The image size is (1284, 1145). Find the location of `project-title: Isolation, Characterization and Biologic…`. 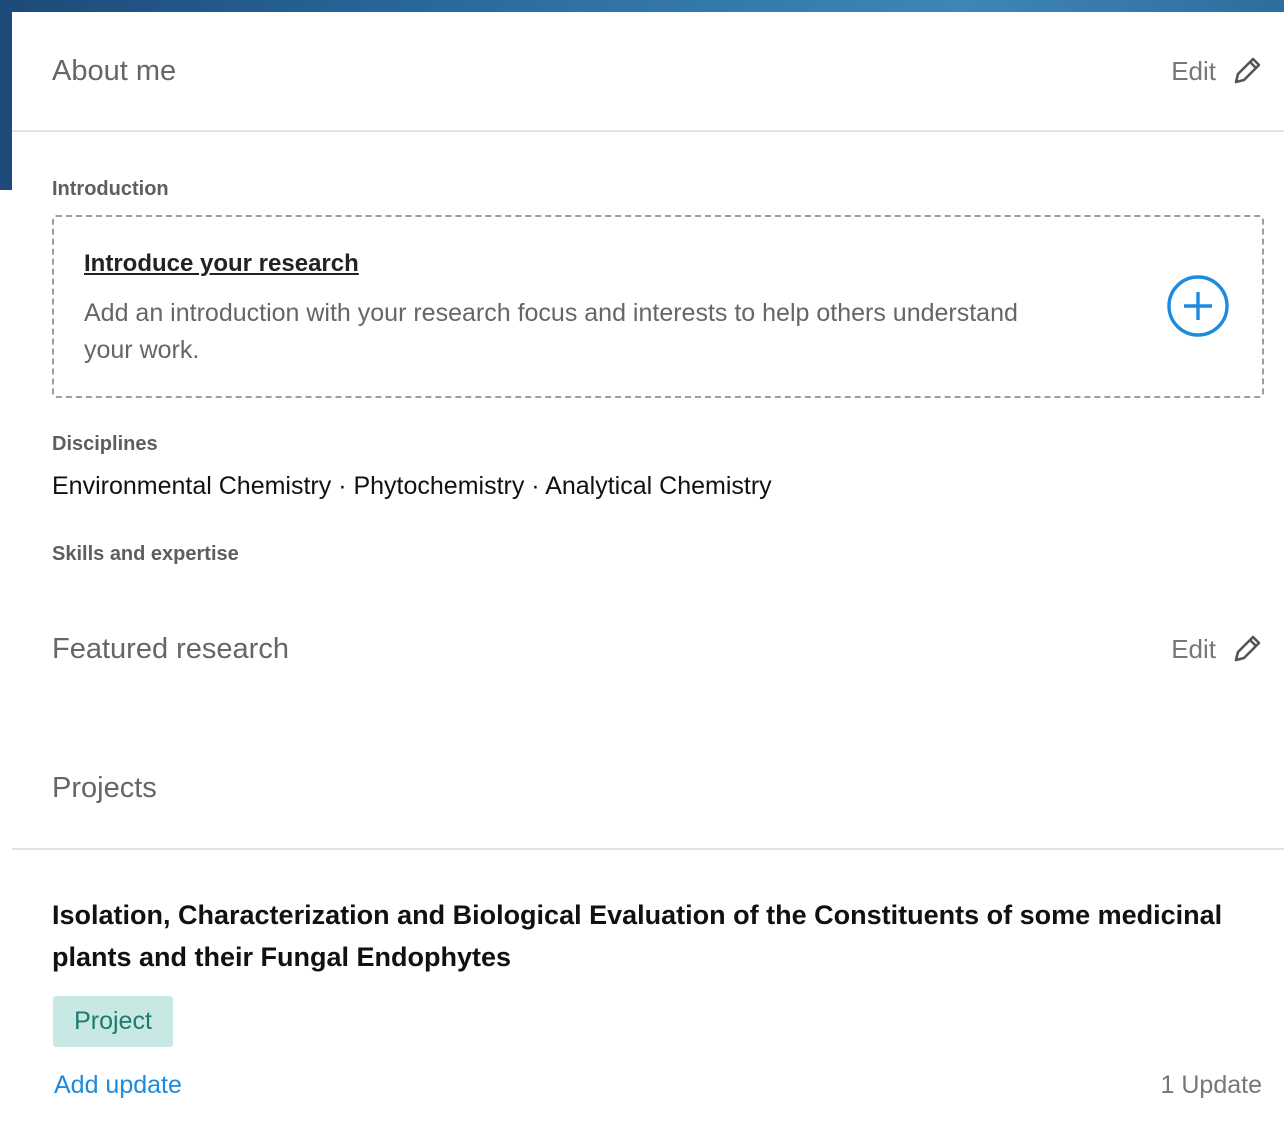

project-title: Isolation, Characterization and Biologic… is located at coordinates (642, 936).